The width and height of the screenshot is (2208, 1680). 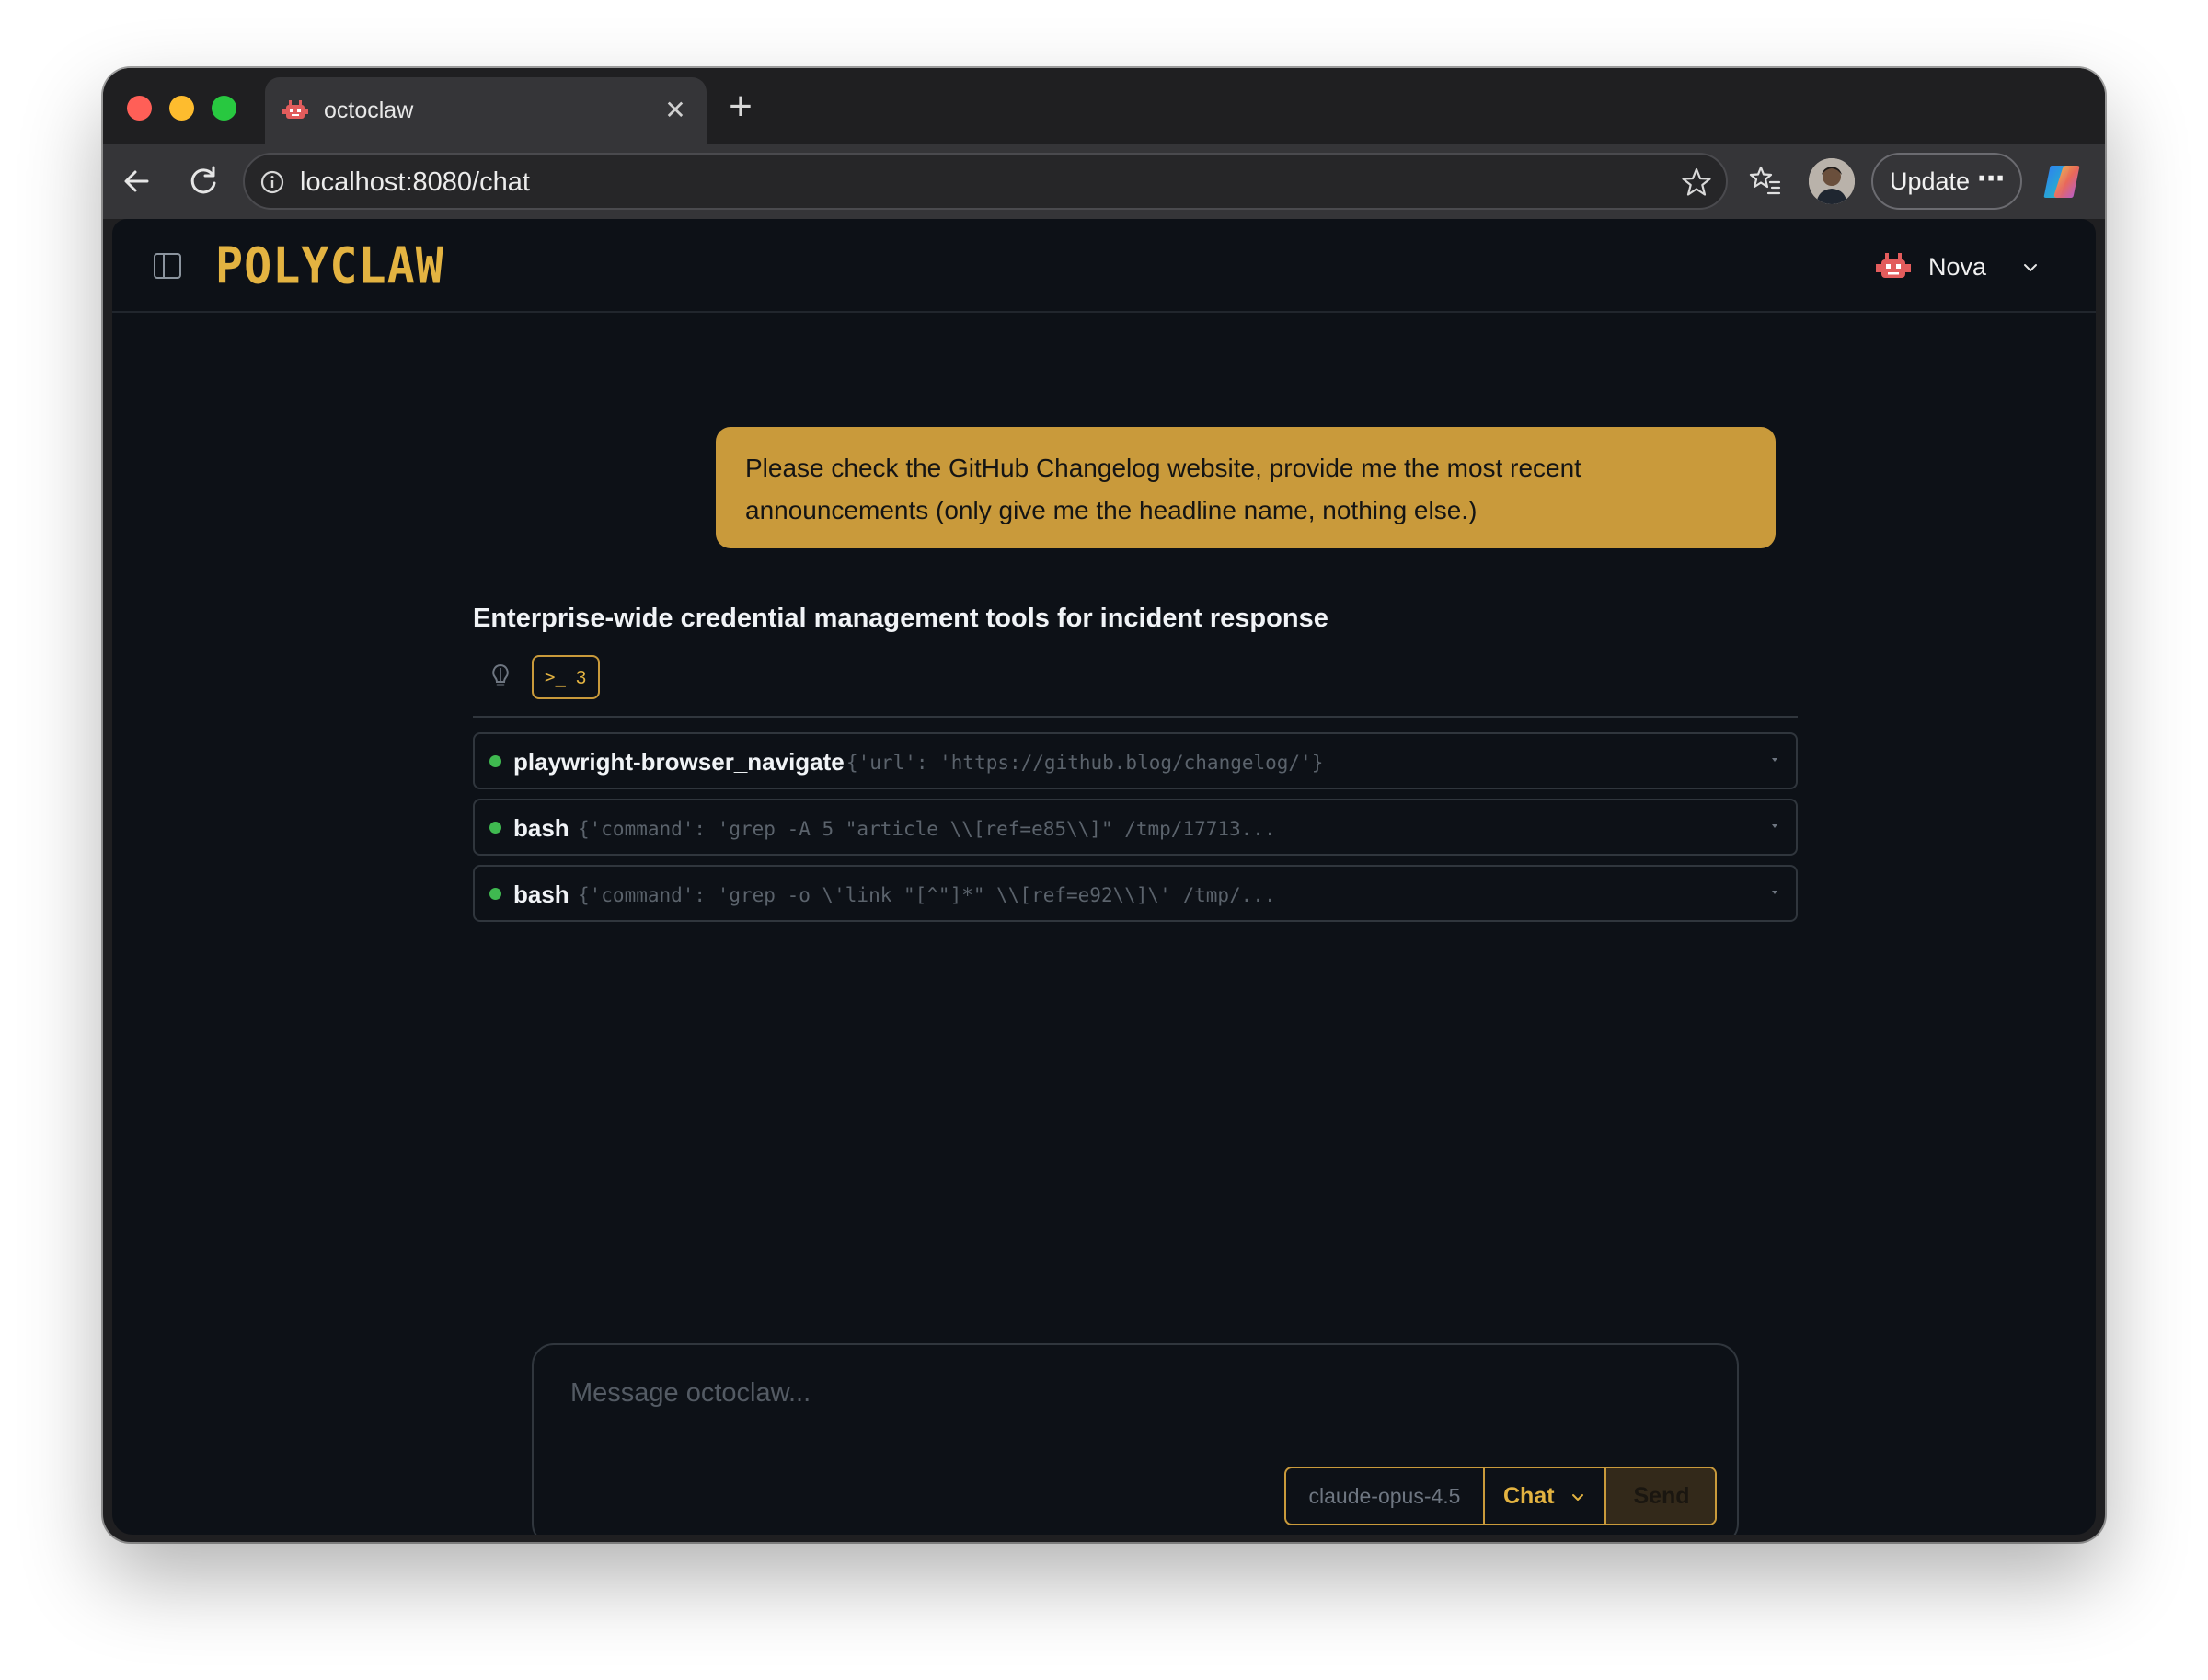 I want to click on more-icon: ⋯, so click(x=1991, y=179).